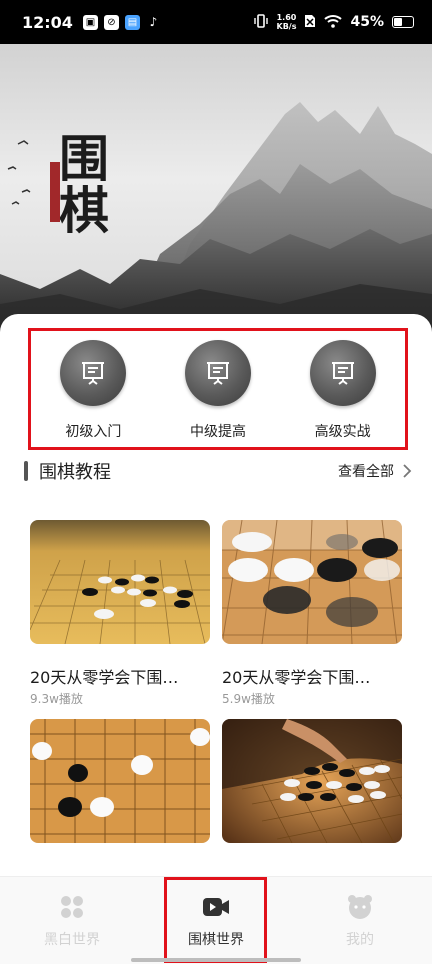 This screenshot has height=964, width=432. Describe the element at coordinates (333, 22) in the screenshot. I see `wifi-icon` at that location.